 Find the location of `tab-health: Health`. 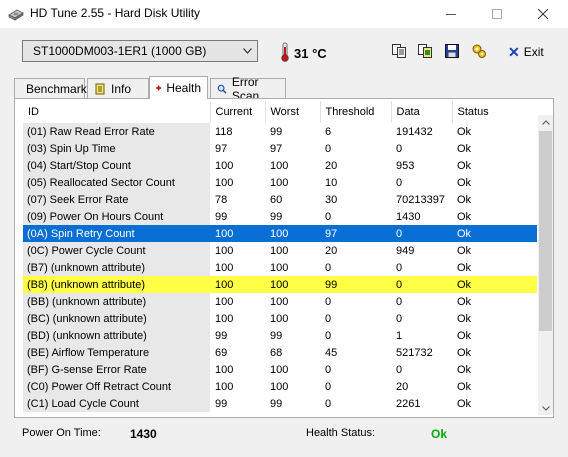

tab-health: Health is located at coordinates (178, 87).